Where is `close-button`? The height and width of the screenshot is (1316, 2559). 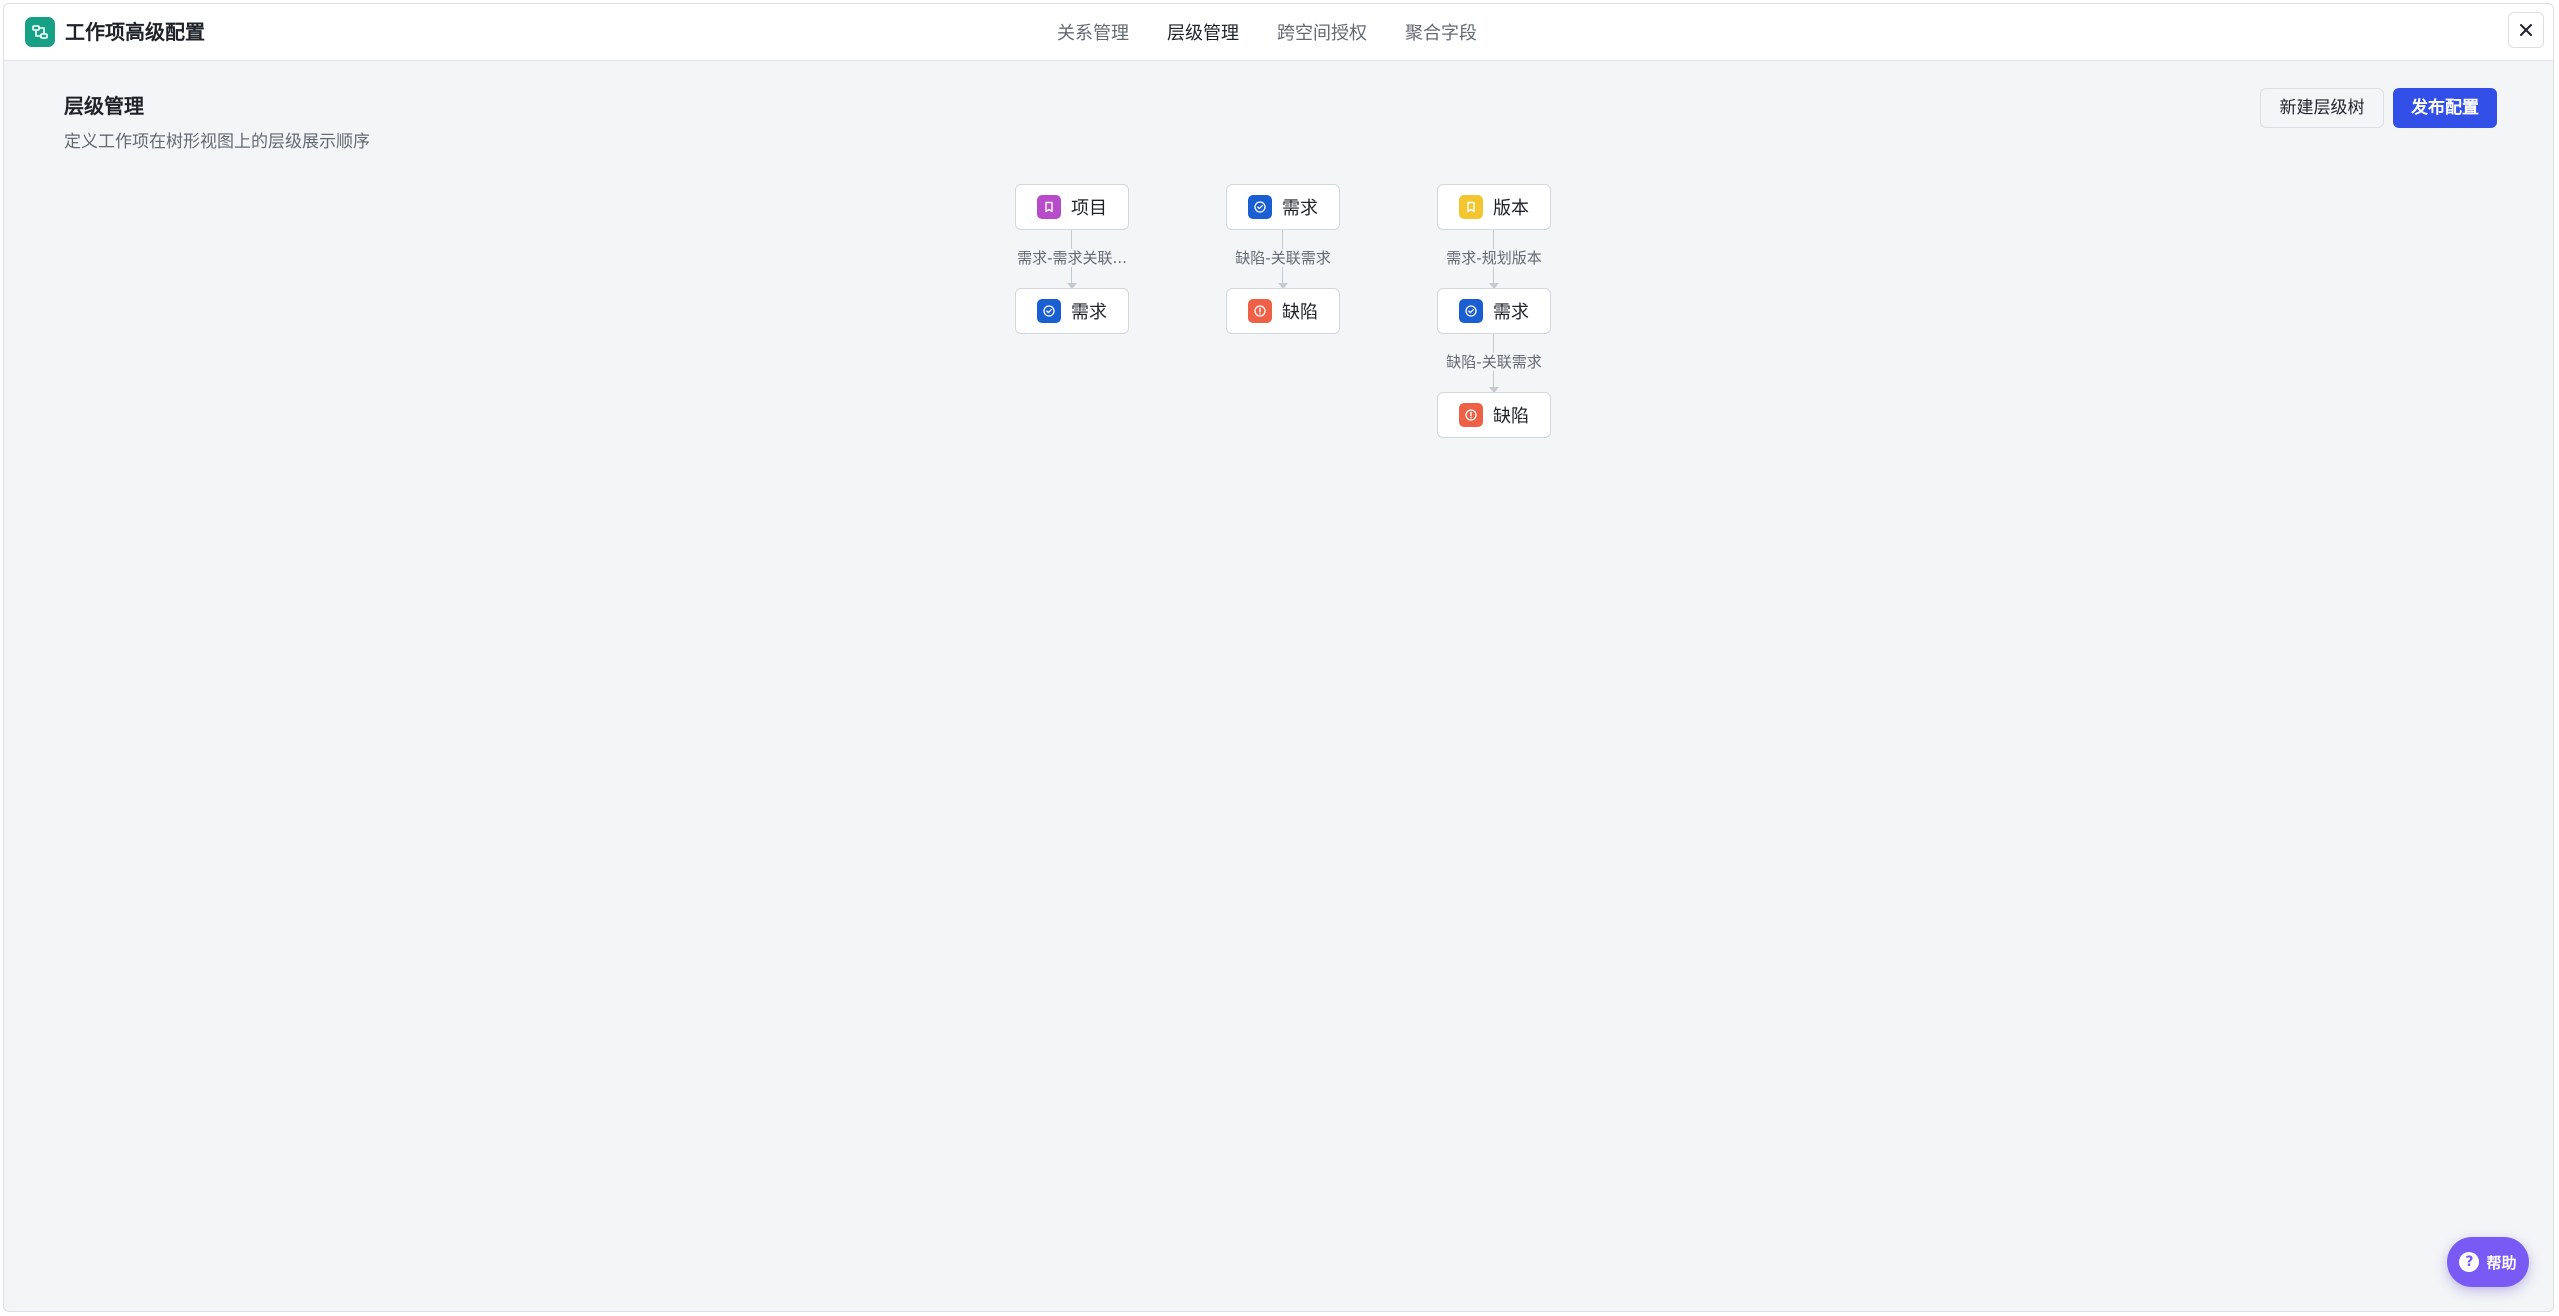
close-button is located at coordinates (2526, 30).